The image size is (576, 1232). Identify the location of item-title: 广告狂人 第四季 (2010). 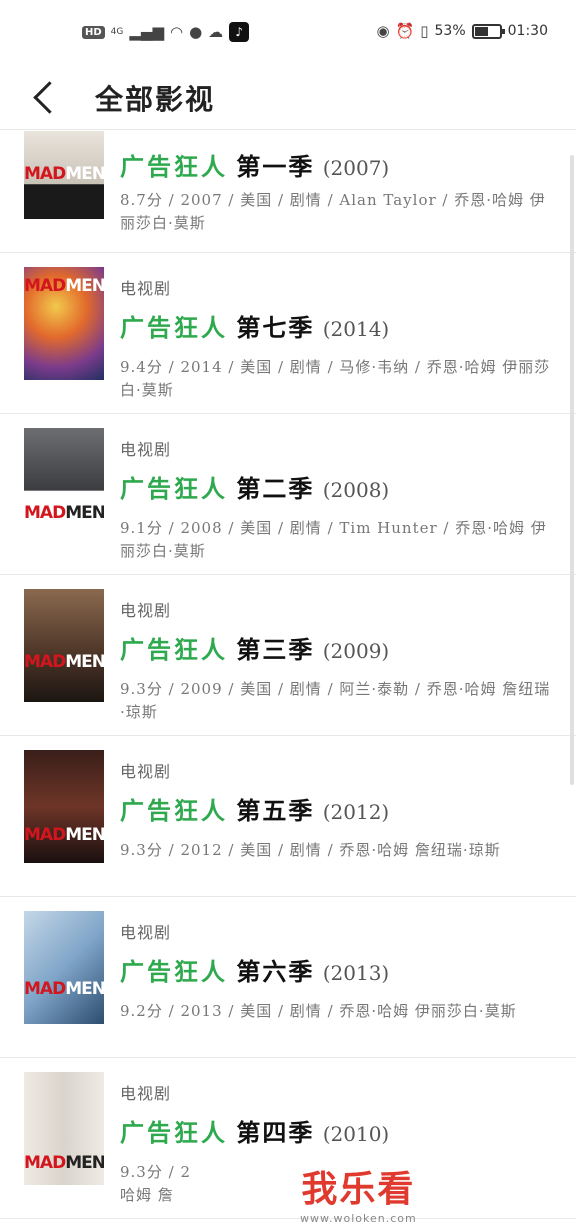
(255, 1132).